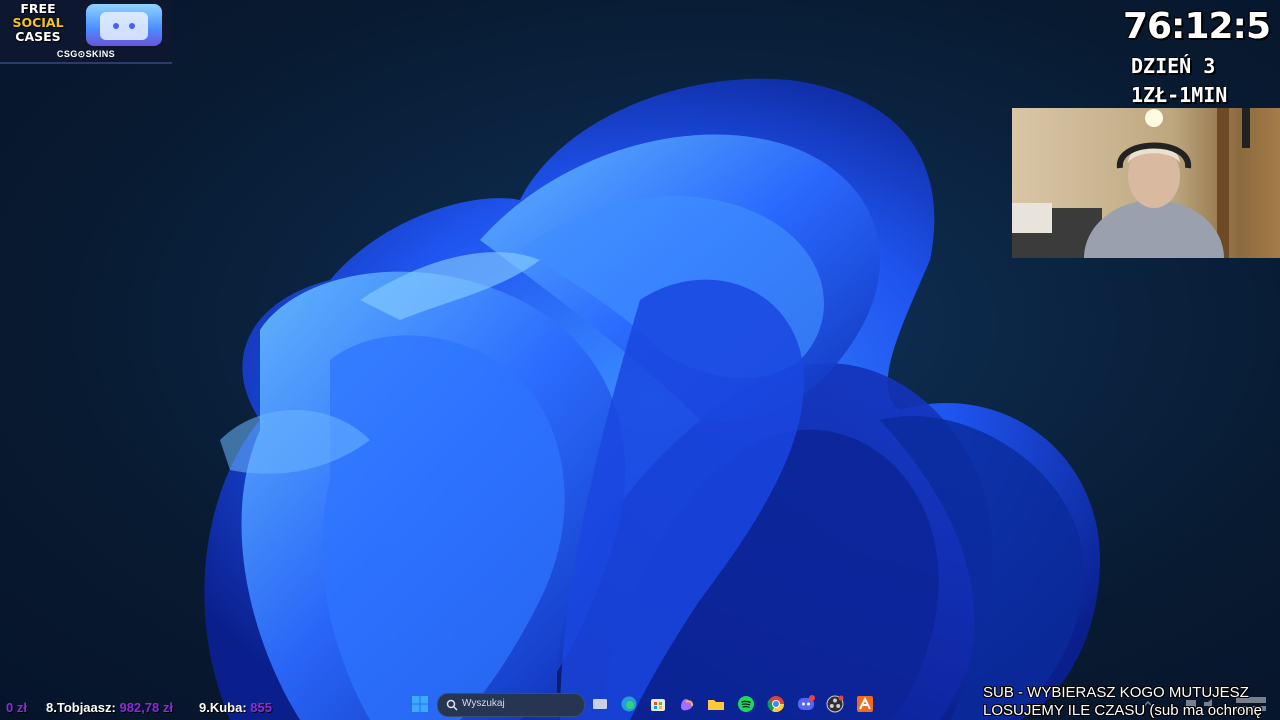 Image resolution: width=1280 pixels, height=720 pixels. Describe the element at coordinates (1116, 692) in the screenshot. I see `notice-line: SUB - WYBIERASZ KOGO MUTUJESZ` at that location.